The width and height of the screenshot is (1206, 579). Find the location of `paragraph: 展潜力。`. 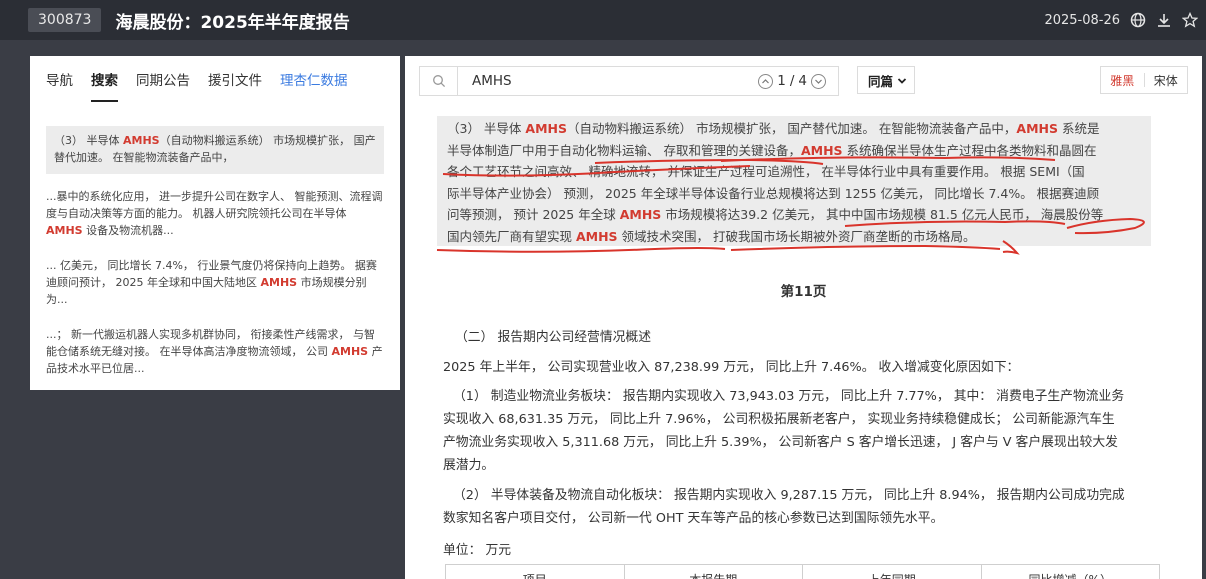

paragraph: 展潜力。 is located at coordinates (469, 465).